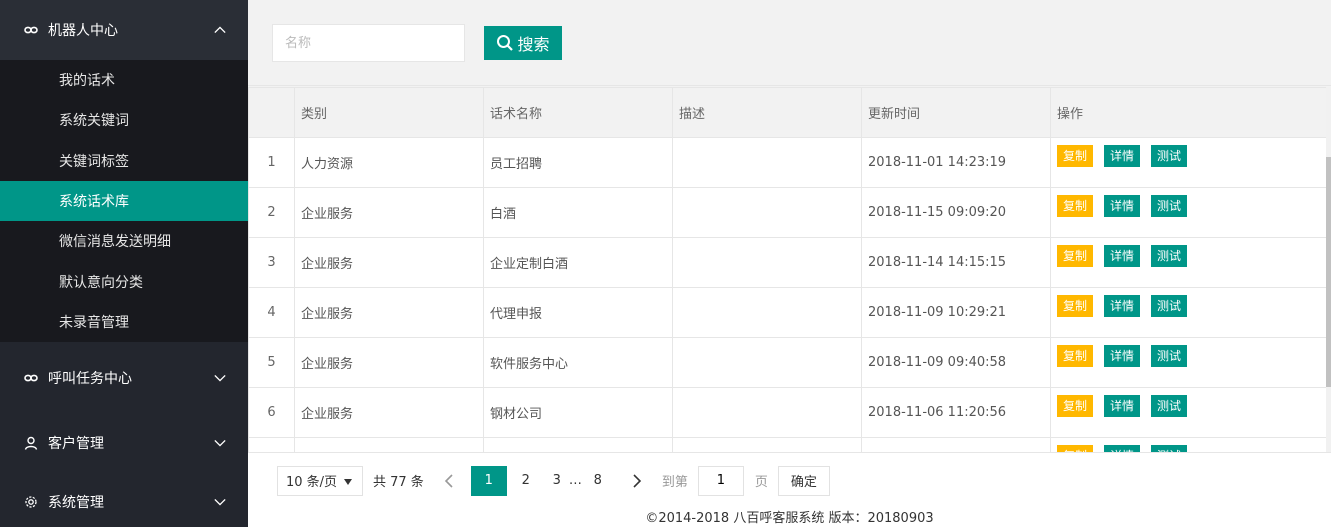  What do you see at coordinates (389, 444) in the screenshot?
I see `category-cell` at bounding box center [389, 444].